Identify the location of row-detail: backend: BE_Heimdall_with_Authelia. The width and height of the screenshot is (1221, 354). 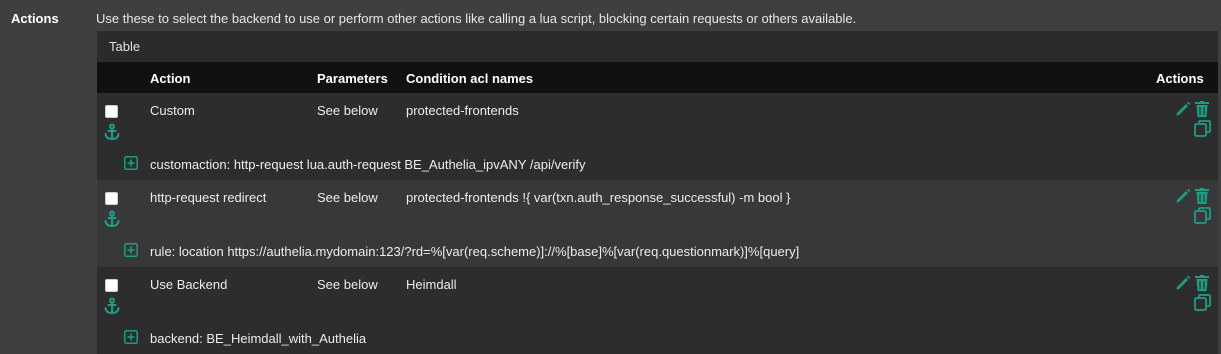
(258, 338).